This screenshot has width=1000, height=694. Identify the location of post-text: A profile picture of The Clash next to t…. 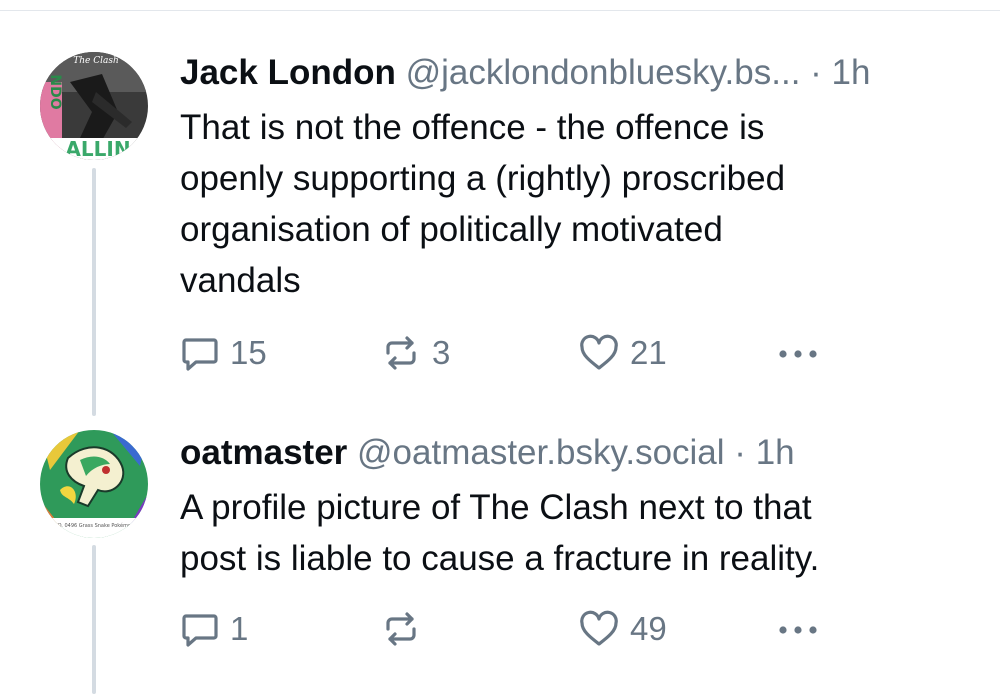
(575, 533).